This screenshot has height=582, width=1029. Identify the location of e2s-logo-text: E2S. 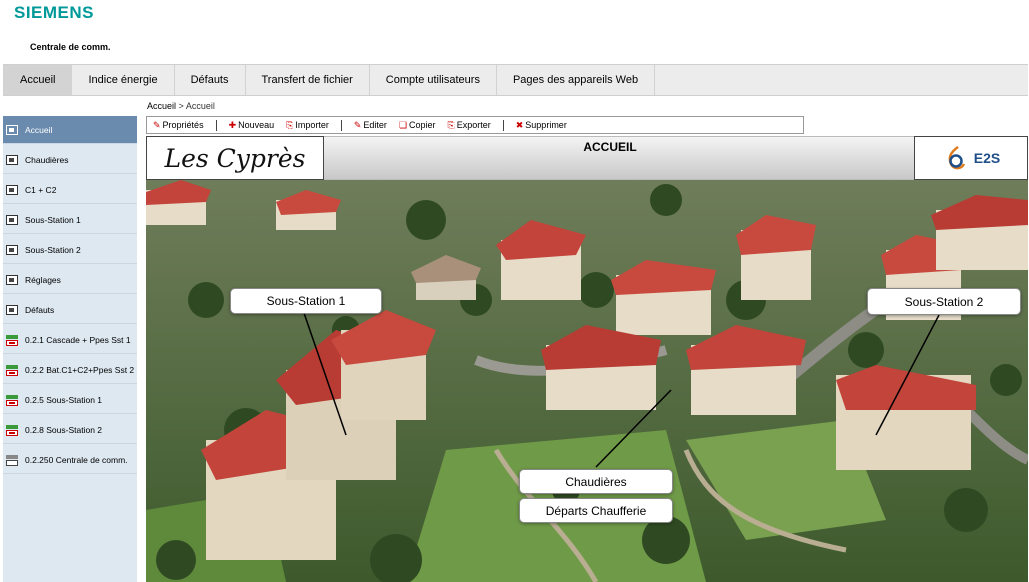
(987, 158).